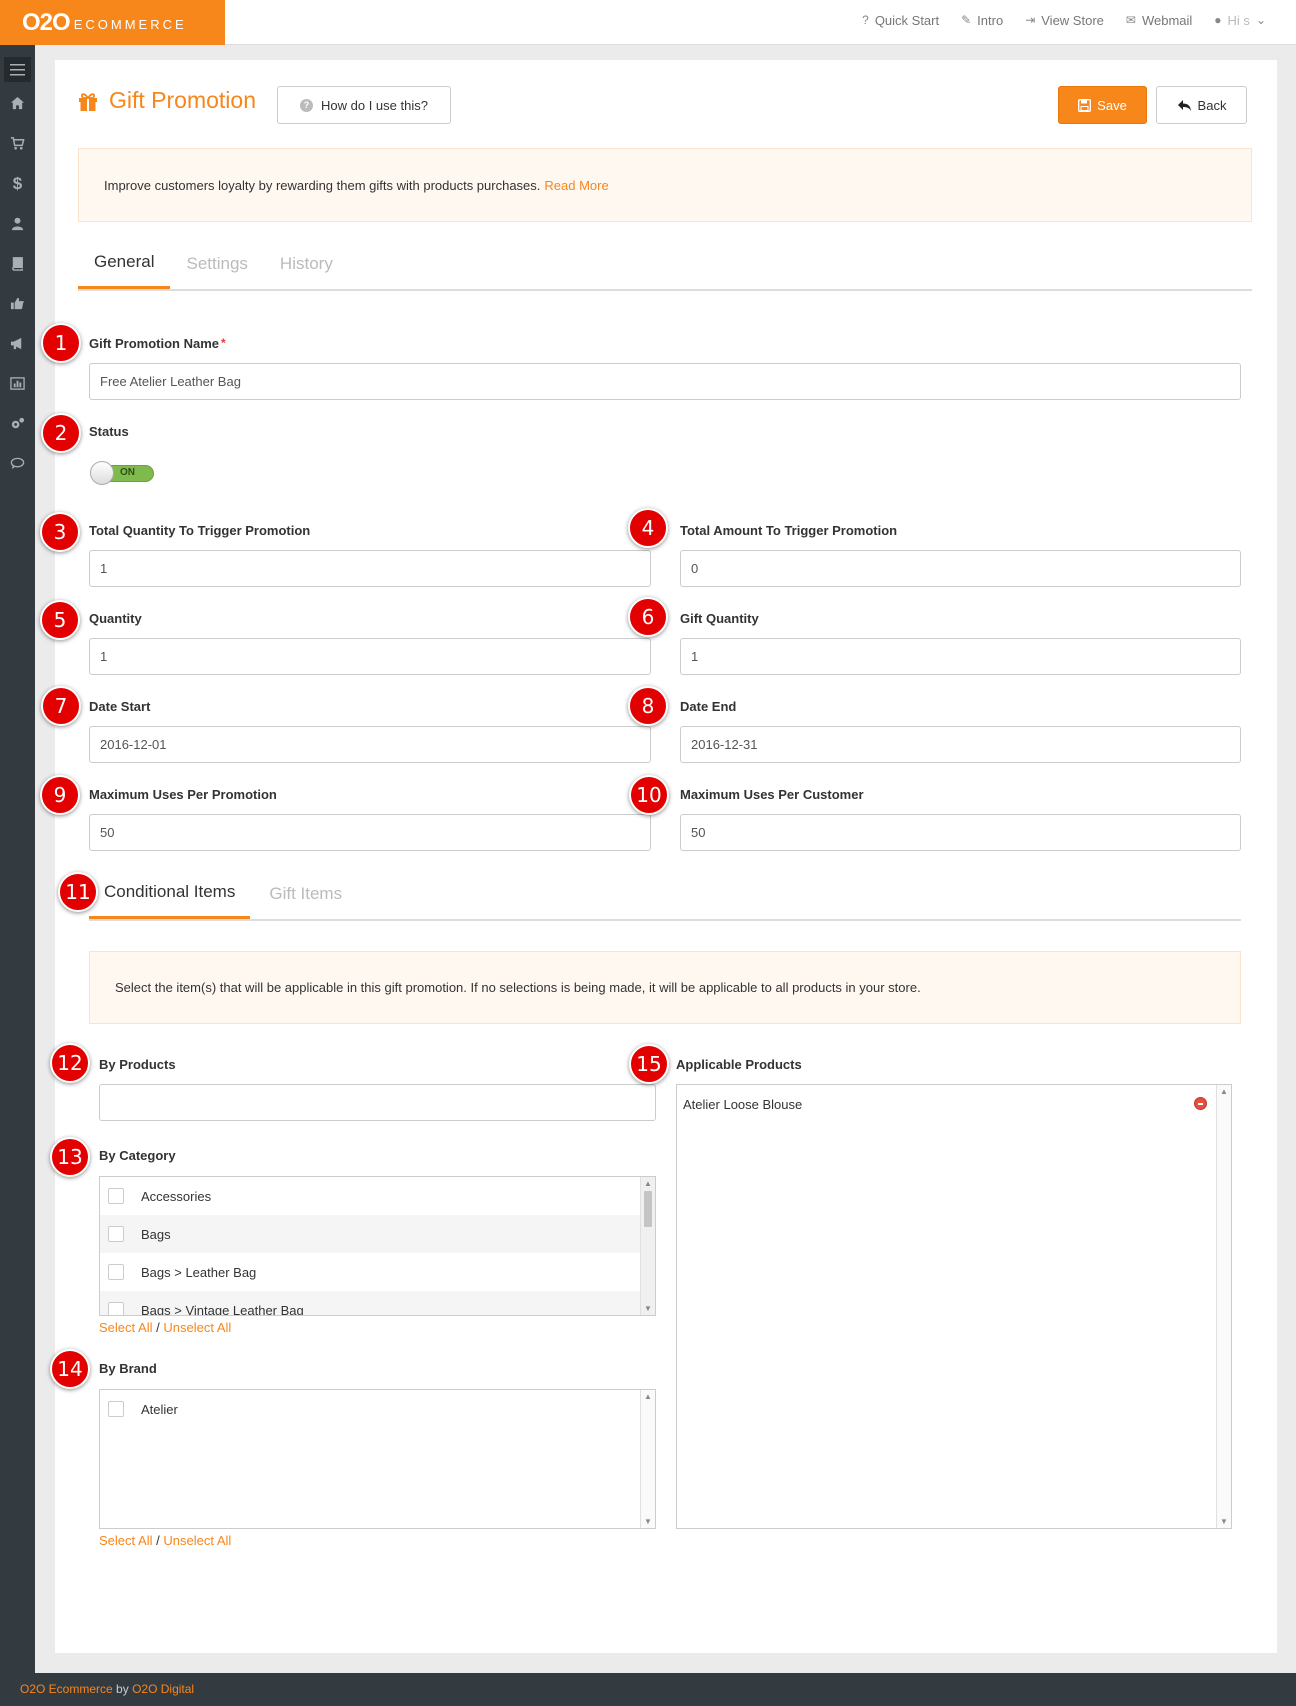 The height and width of the screenshot is (1706, 1296). Describe the element at coordinates (127, 472) in the screenshot. I see `toggle-state-label: ON` at that location.